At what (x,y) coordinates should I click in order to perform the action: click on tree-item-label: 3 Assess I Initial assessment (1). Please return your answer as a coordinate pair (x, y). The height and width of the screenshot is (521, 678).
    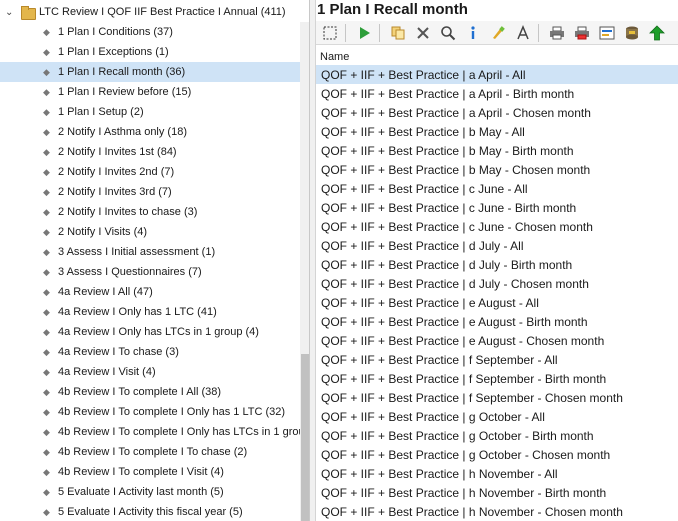
    Looking at the image, I should click on (137, 252).